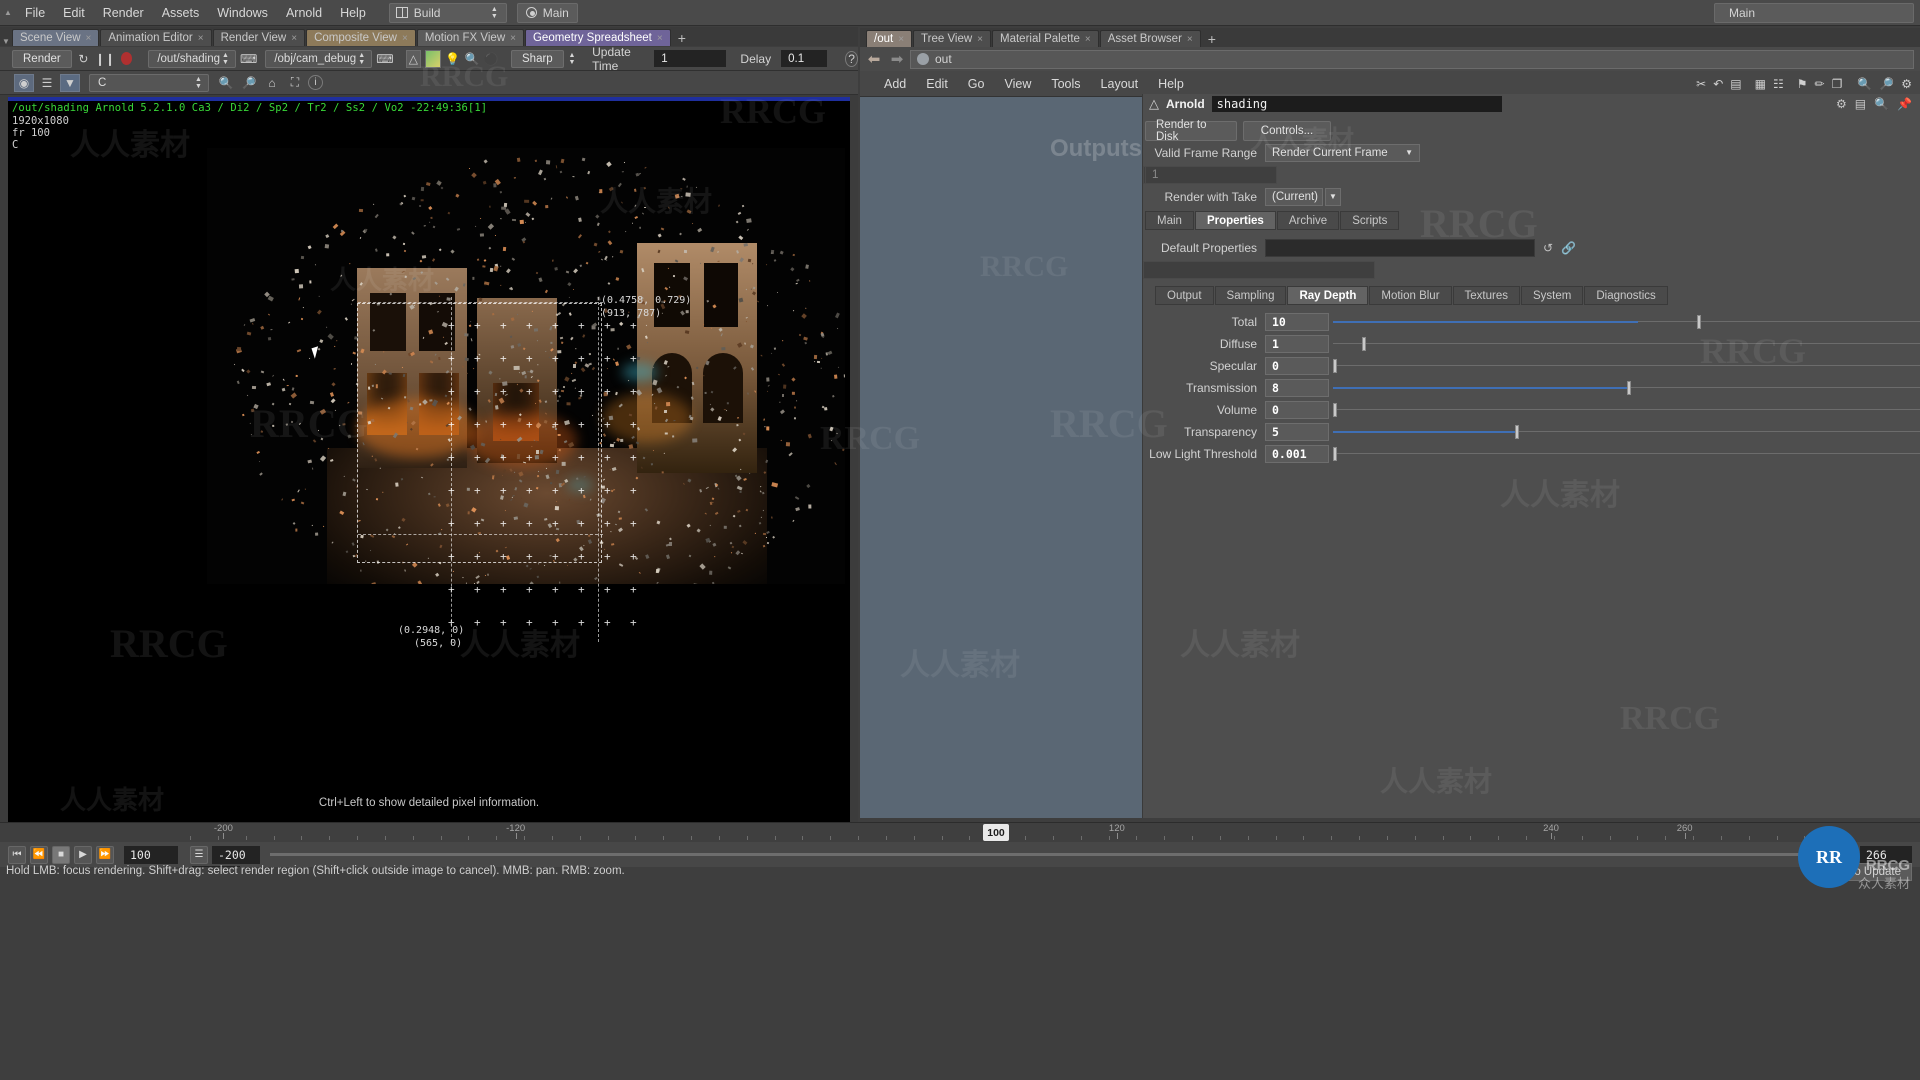  I want to click on info-icon: i, so click(315, 82).